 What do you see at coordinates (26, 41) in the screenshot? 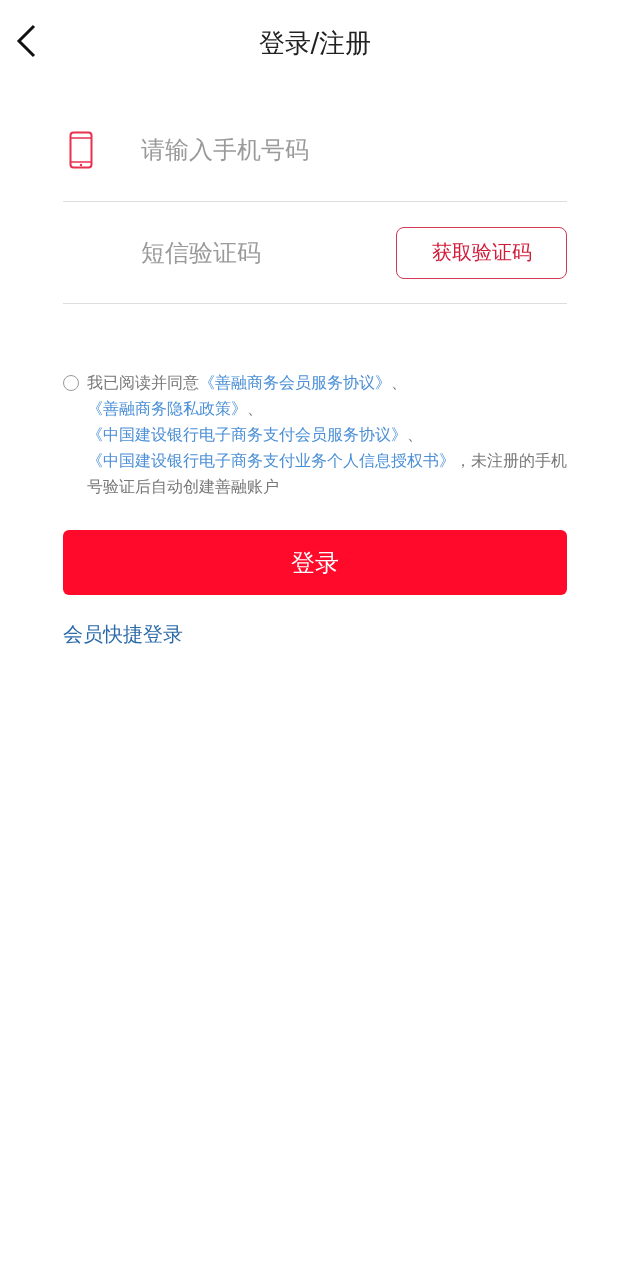
I see `back-icon` at bounding box center [26, 41].